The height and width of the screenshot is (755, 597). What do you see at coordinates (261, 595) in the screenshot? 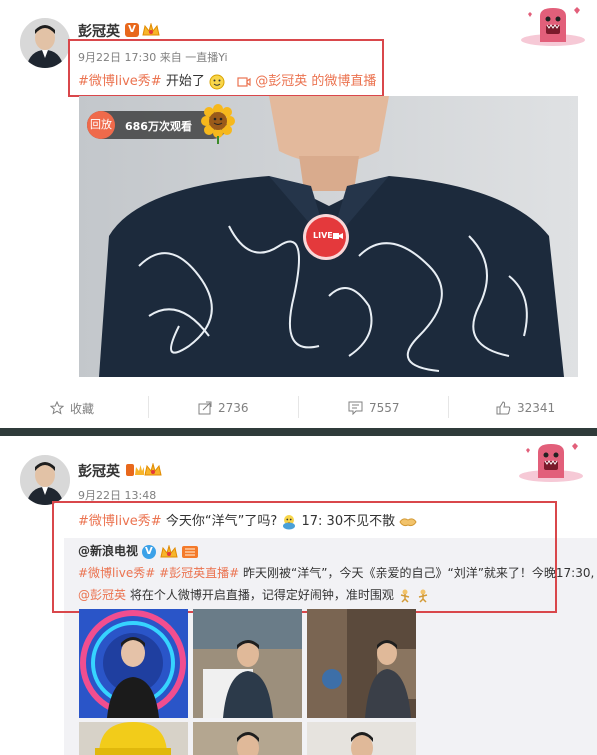
I see `repost-text-2: 将在个人微博开启直播，记得定好闹钟，准时围观` at bounding box center [261, 595].